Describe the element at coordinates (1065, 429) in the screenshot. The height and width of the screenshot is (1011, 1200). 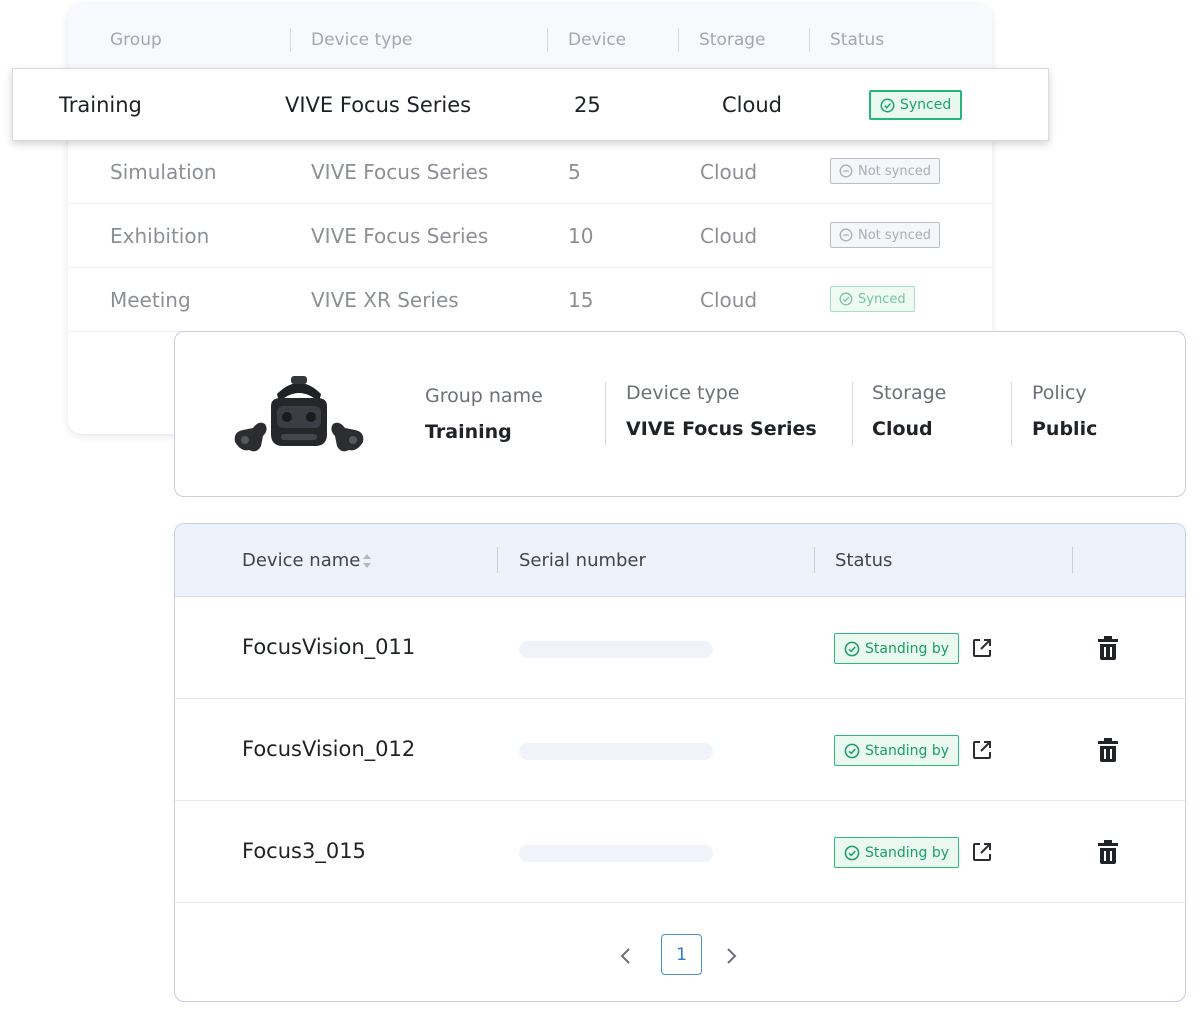
I see `info-value: Public` at that location.